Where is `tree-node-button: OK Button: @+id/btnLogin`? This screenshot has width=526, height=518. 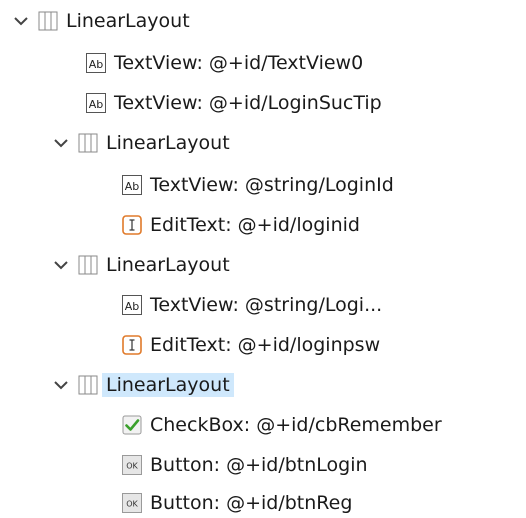
tree-node-button: OK Button: @+id/btnLogin is located at coordinates (245, 465).